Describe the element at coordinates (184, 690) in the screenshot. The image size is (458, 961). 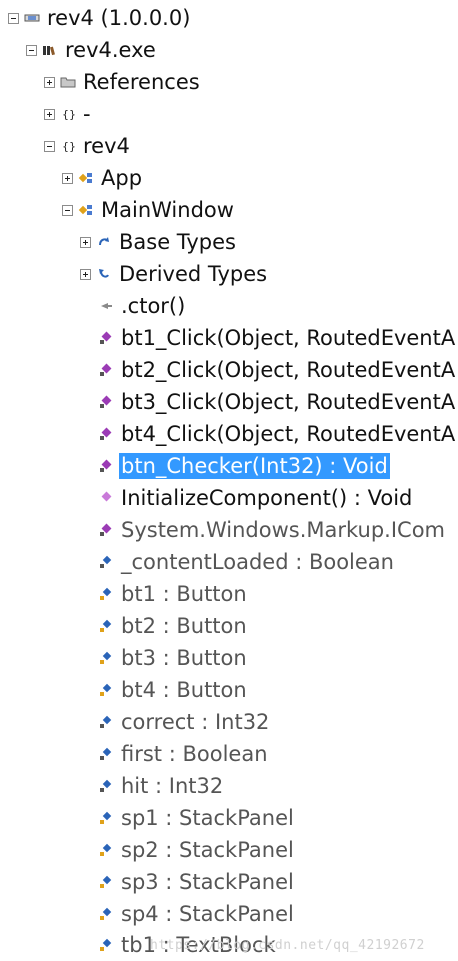
I see `member-label: bt4 : Button` at that location.